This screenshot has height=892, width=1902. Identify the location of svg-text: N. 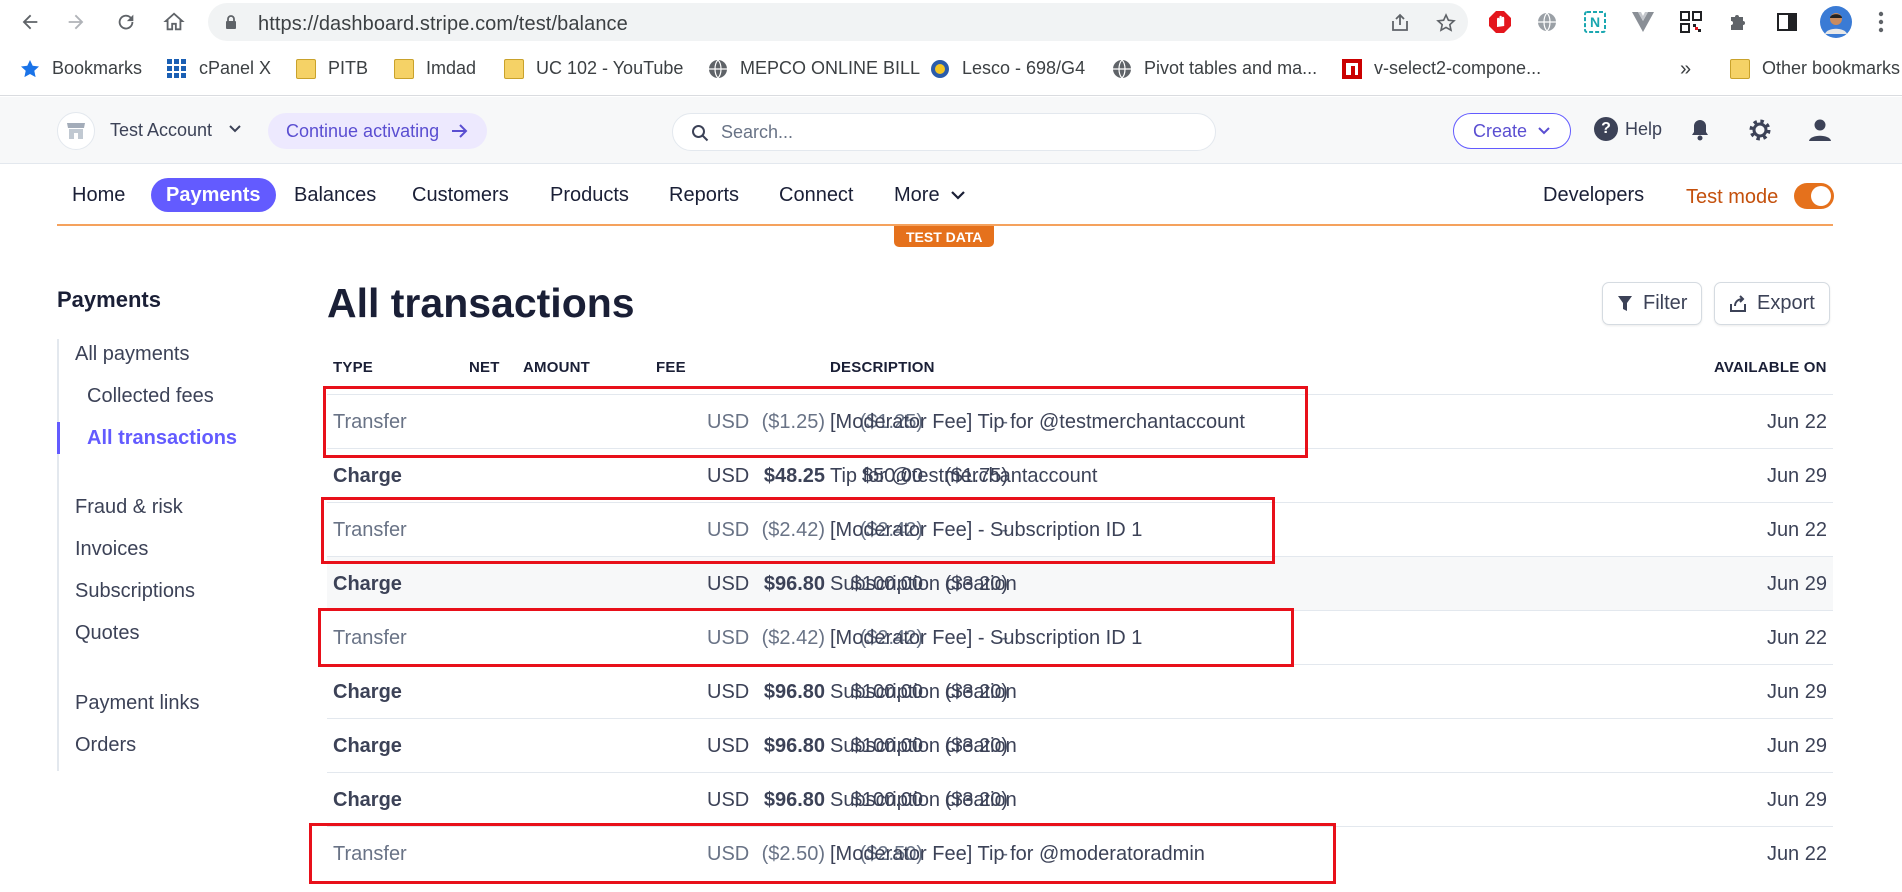
(1595, 22).